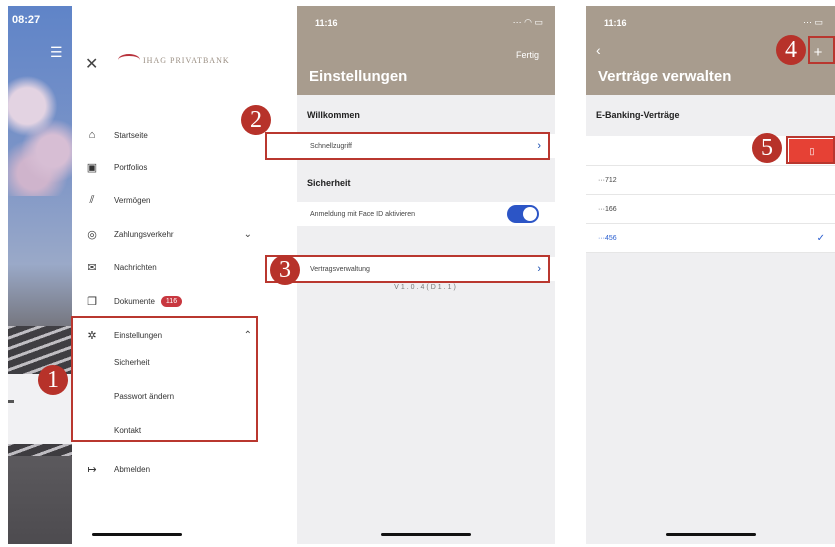 This screenshot has height=547, width=835. Describe the element at coordinates (164, 379) in the screenshot. I see `highlight-box-settings` at that location.